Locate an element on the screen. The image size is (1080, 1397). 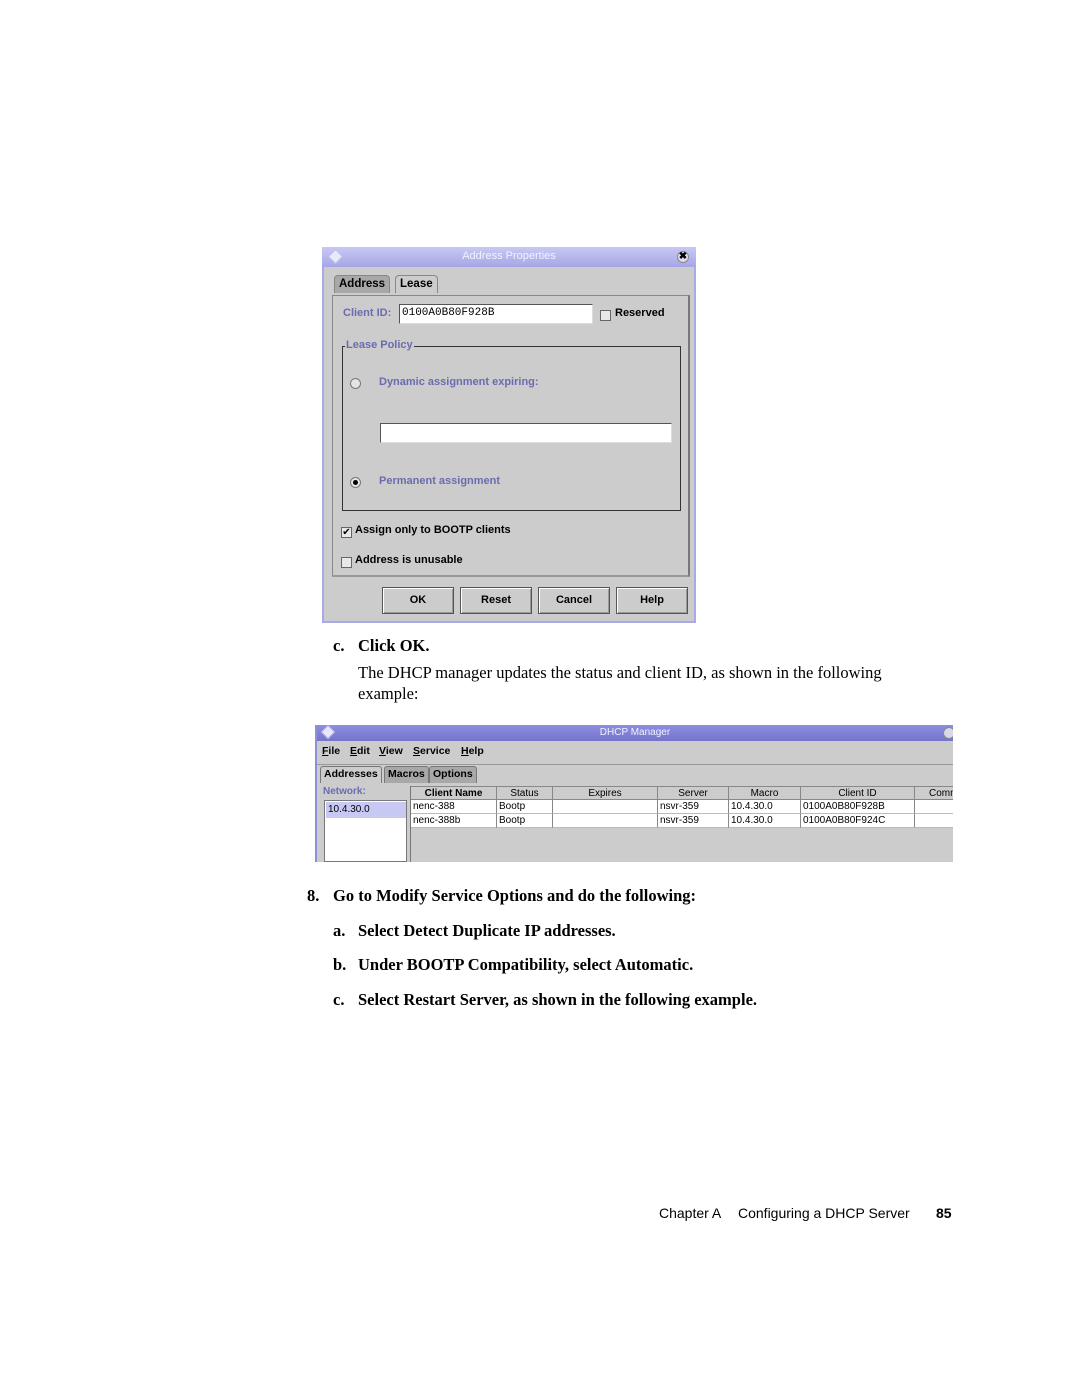
table-row-1-server: nsvr-359 is located at coordinates (693, 807).